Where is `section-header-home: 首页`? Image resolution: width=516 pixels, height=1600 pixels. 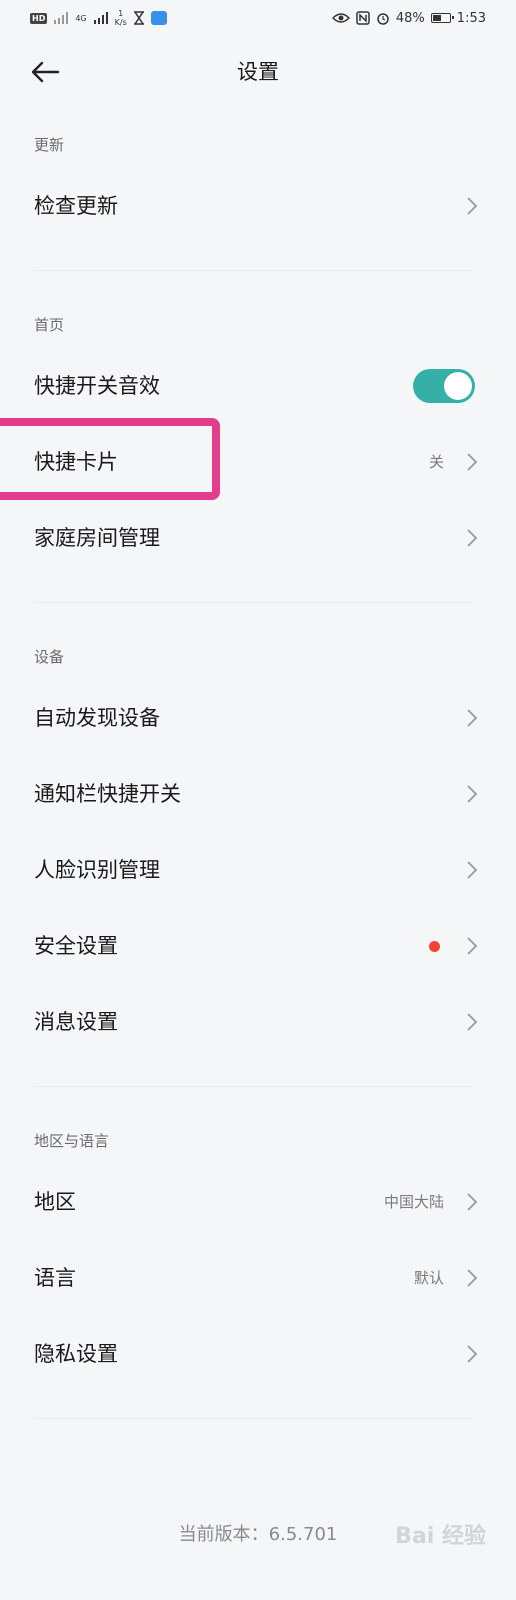
section-header-home: 首页 is located at coordinates (49, 325).